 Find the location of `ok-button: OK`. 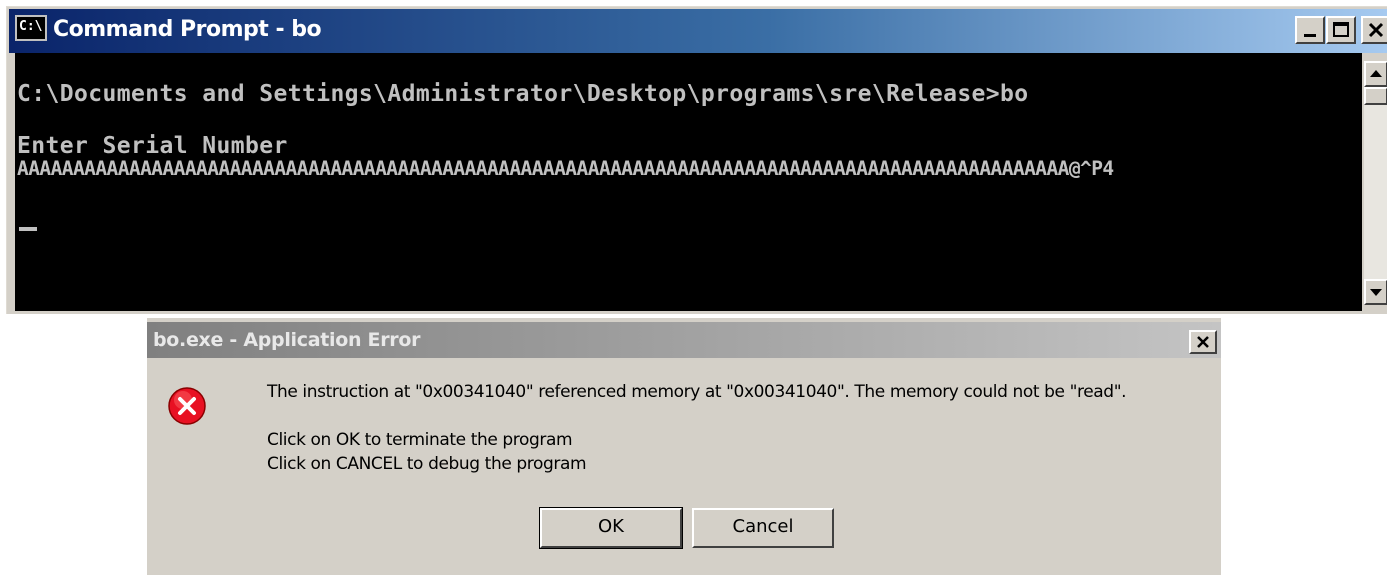

ok-button: OK is located at coordinates (611, 528).